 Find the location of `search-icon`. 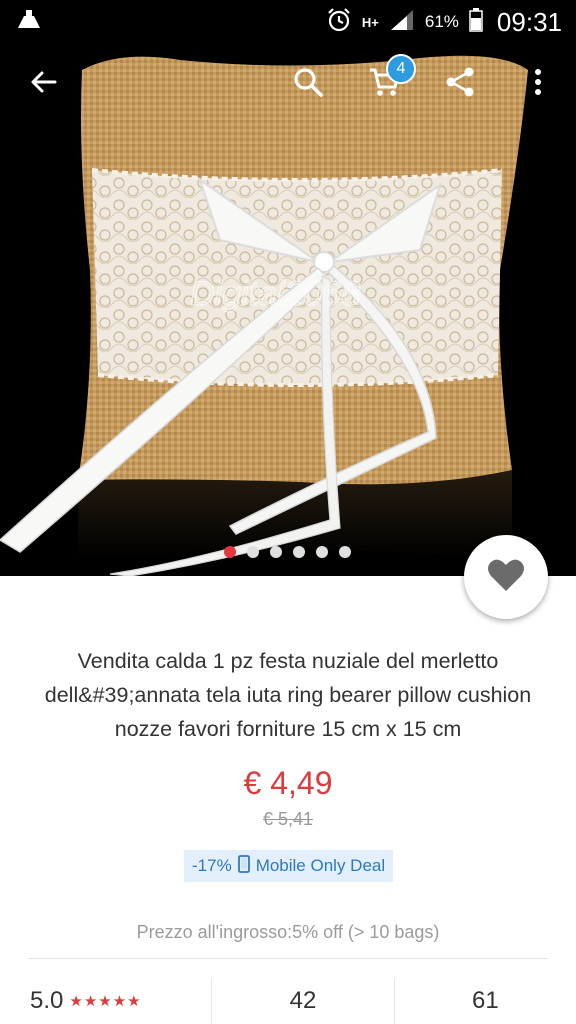

search-icon is located at coordinates (308, 84).